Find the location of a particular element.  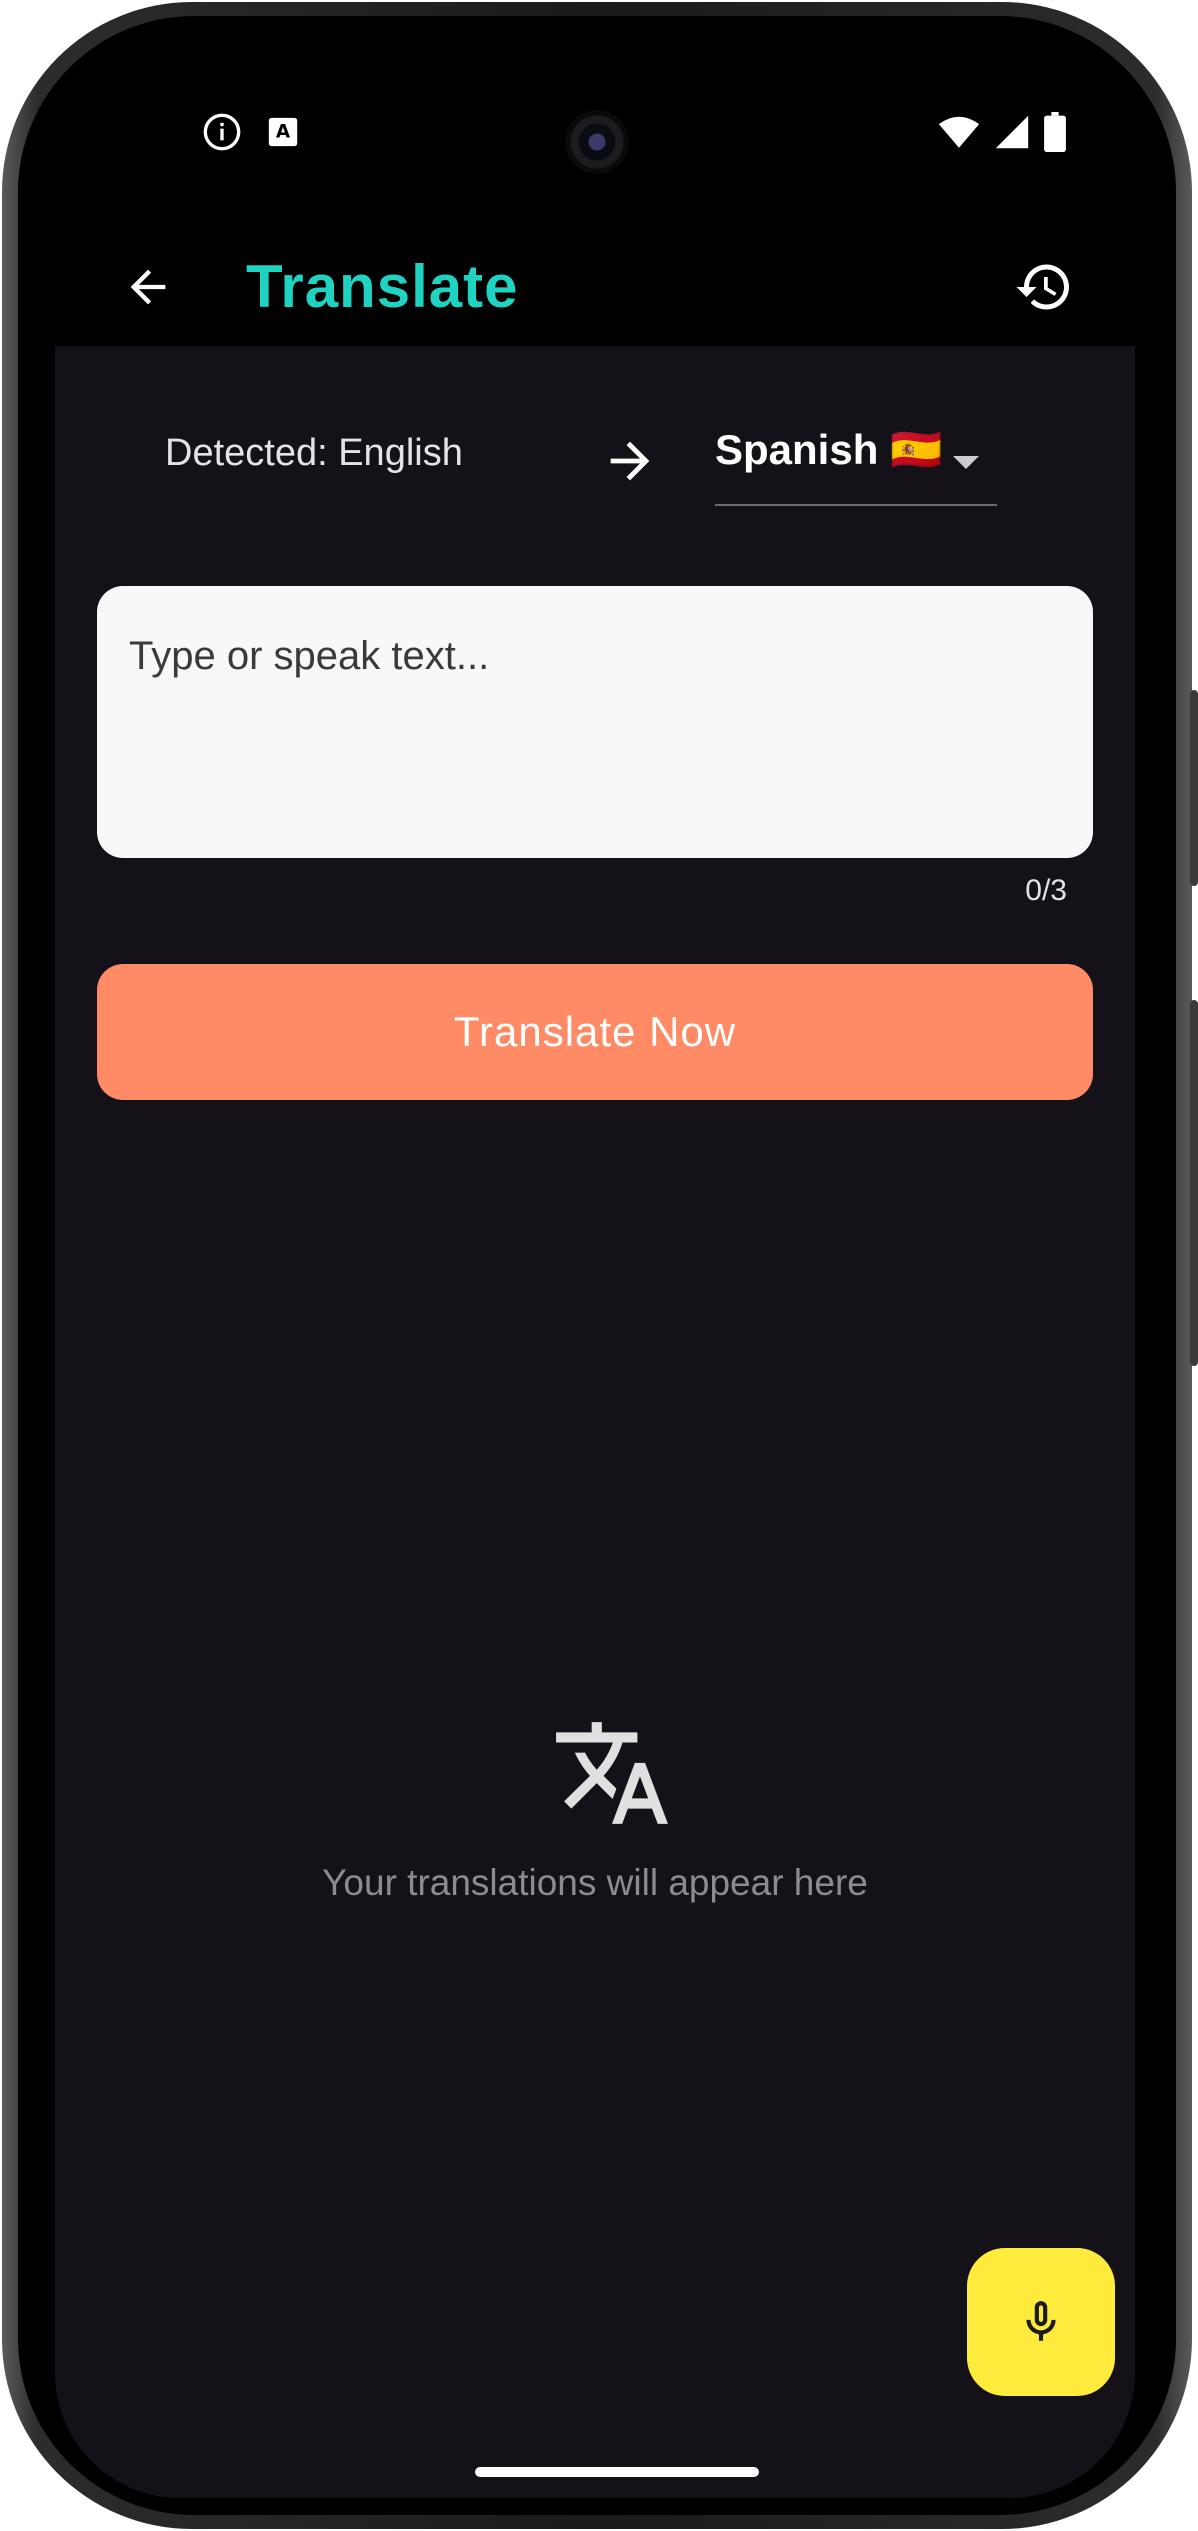

info-icon is located at coordinates (222, 132).